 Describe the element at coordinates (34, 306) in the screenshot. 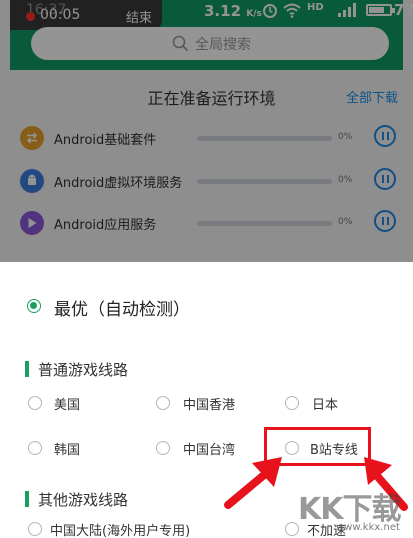

I see `best-route-radio` at that location.